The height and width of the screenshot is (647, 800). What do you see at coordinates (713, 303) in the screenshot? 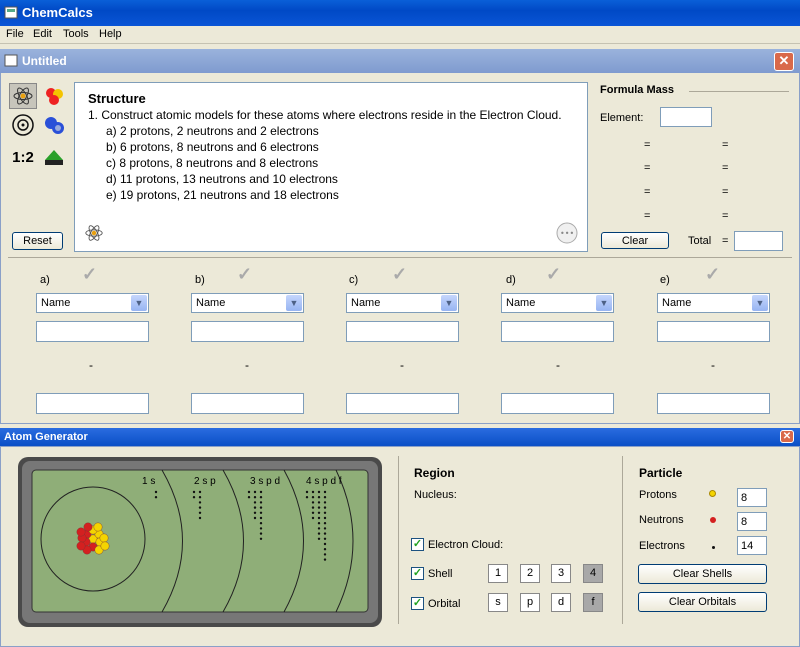
I see `name-select-e: Name ▼` at bounding box center [713, 303].